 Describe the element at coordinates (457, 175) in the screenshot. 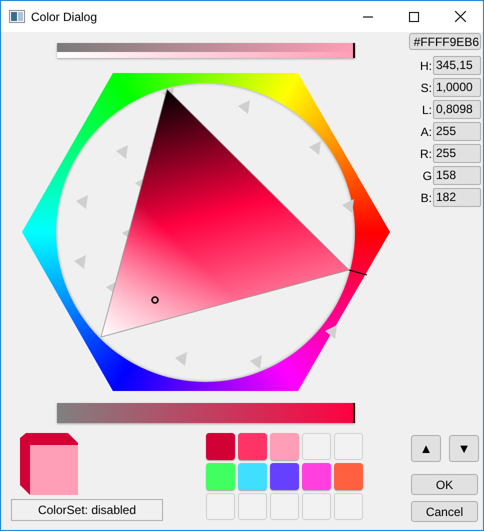

I see `value-field: 158` at that location.